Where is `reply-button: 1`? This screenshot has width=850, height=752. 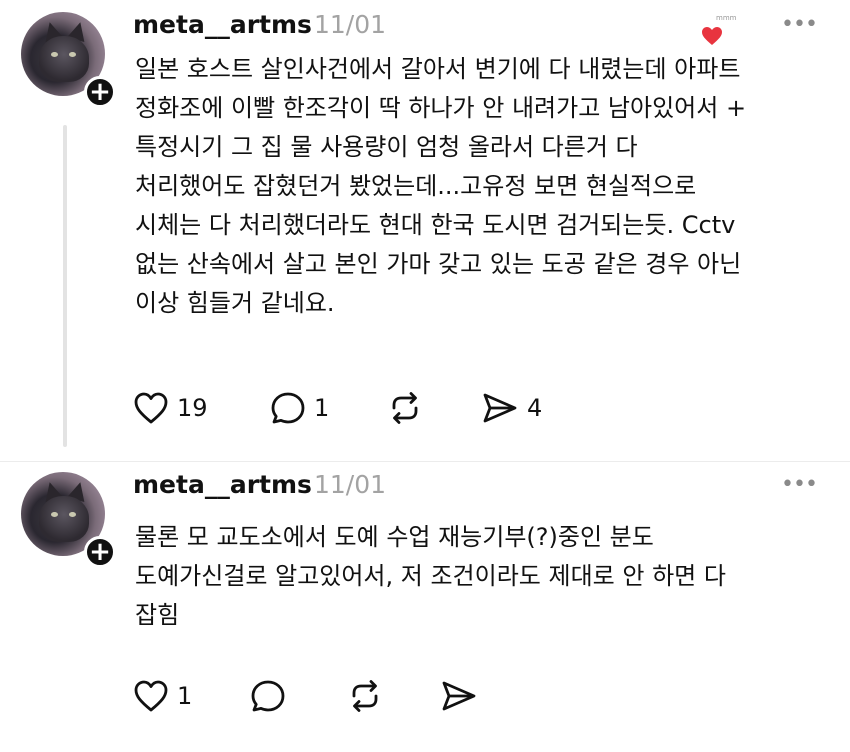
reply-button: 1 is located at coordinates (299, 408).